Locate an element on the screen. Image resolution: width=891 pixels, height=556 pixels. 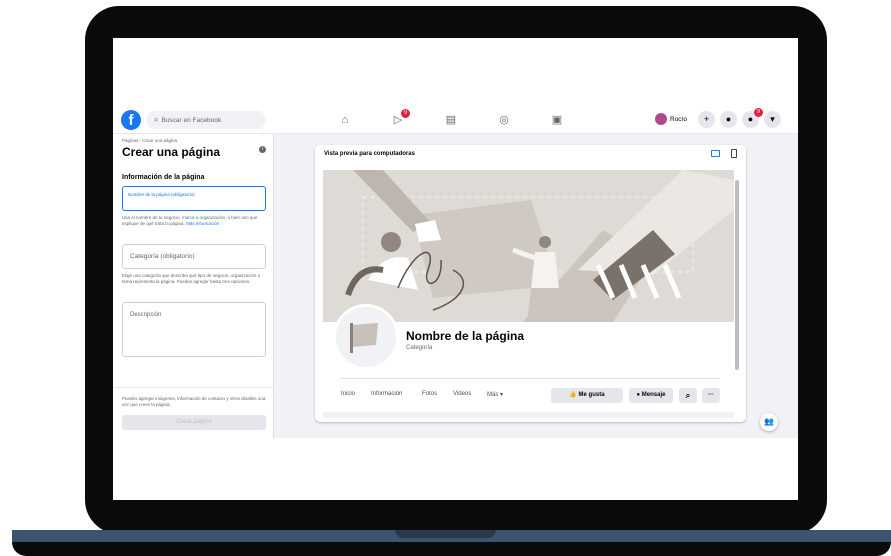
section-heading: Información de la página is located at coordinates (163, 177).